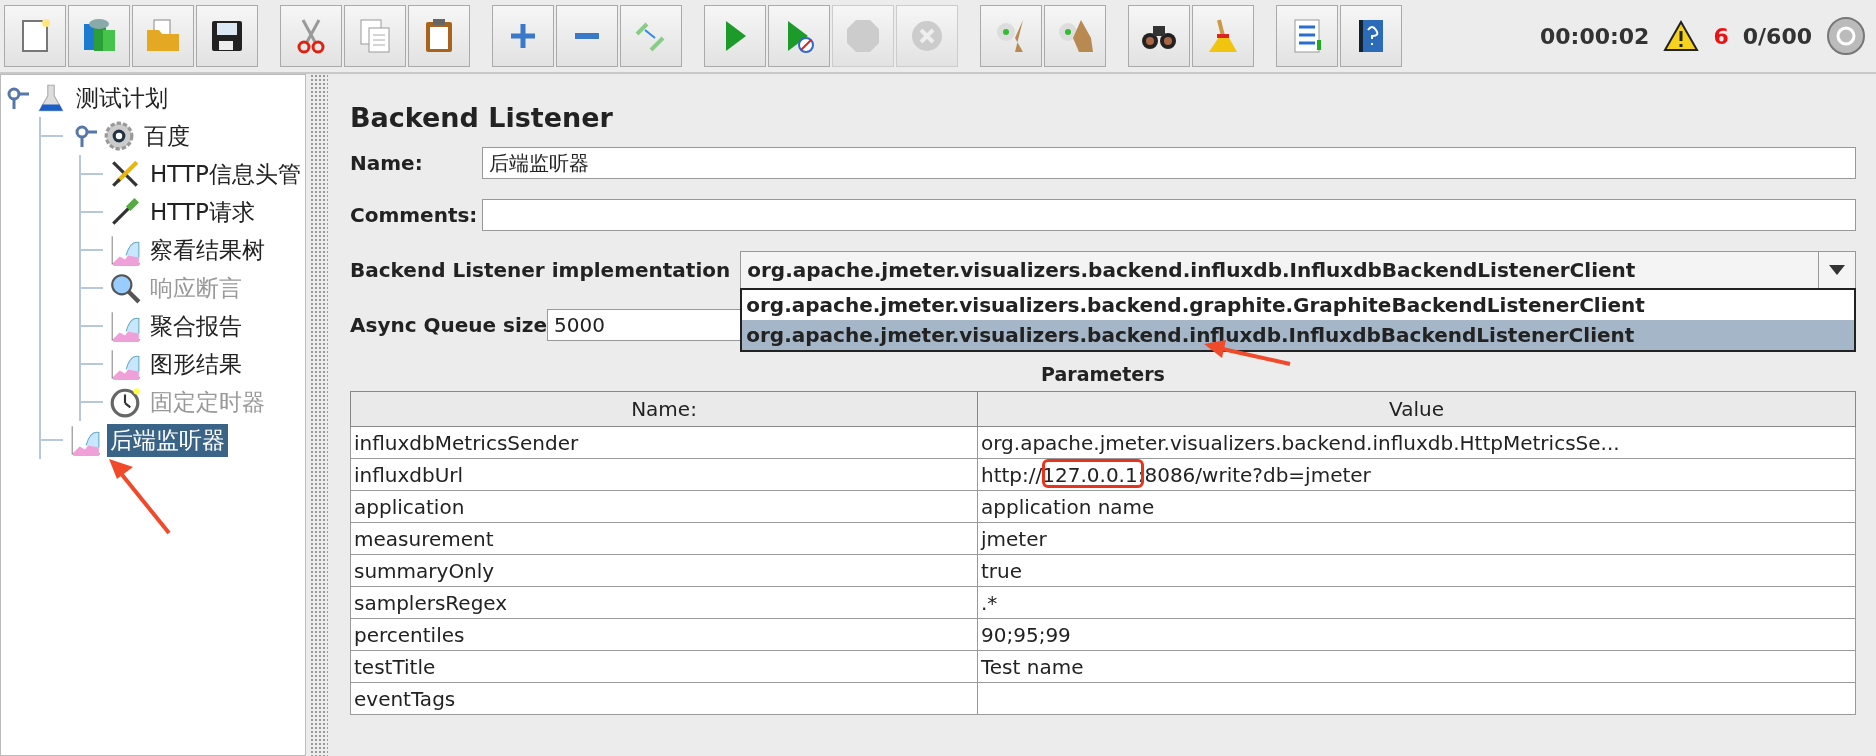  Describe the element at coordinates (414, 215) in the screenshot. I see `field-label: Comments:` at that location.